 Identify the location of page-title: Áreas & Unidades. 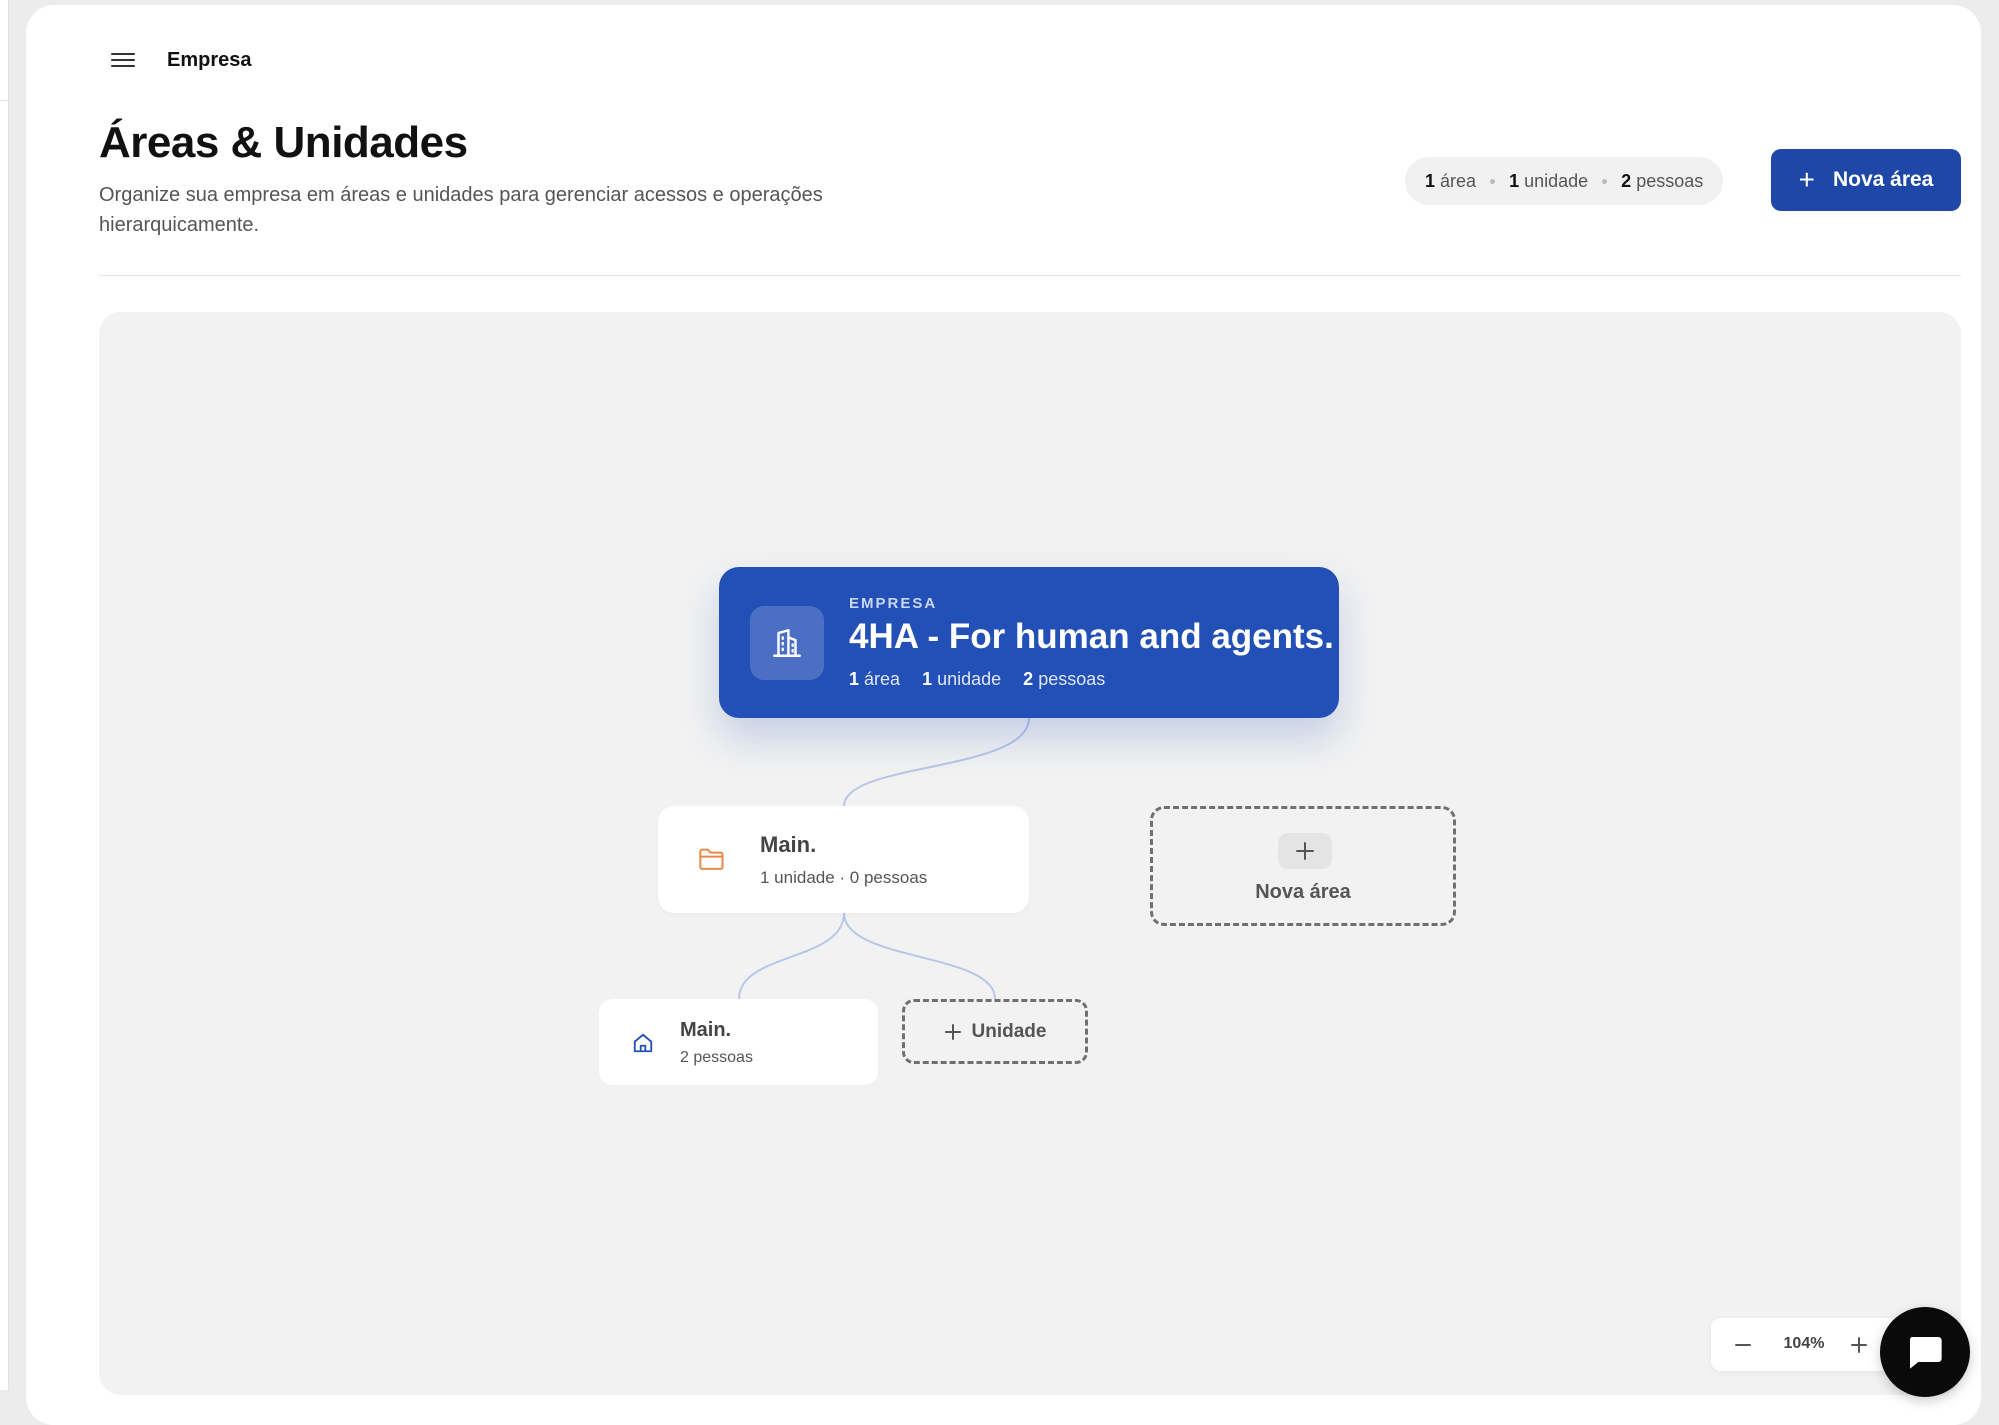
(283, 142).